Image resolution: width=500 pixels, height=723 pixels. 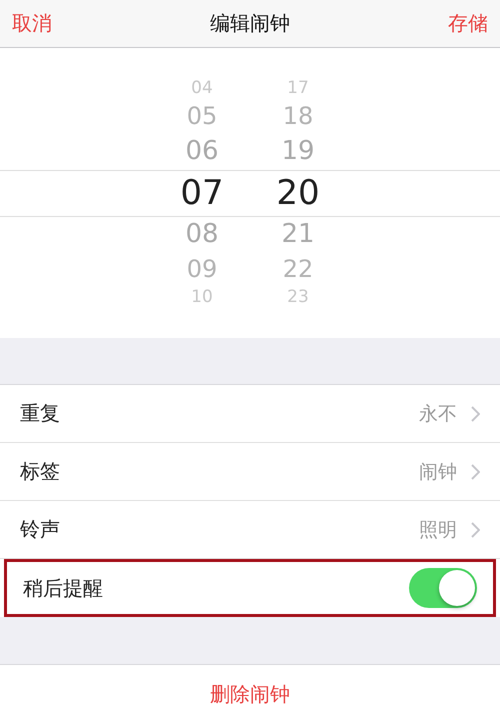 I want to click on minute-value: 19, so click(x=298, y=151).